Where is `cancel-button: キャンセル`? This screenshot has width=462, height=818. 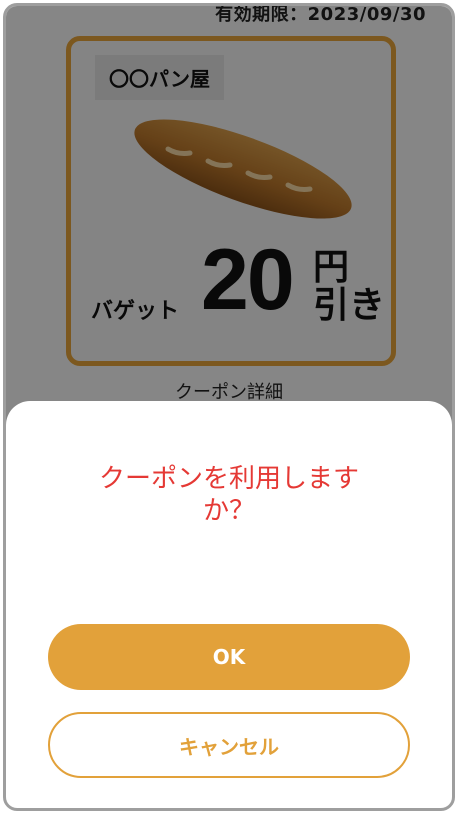
cancel-button: キャンセル is located at coordinates (229, 745).